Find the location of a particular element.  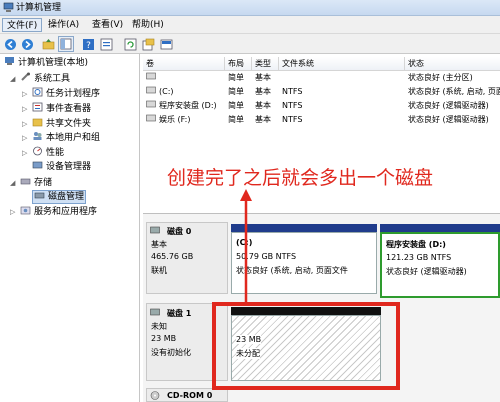

performance-icon is located at coordinates (37, 151).